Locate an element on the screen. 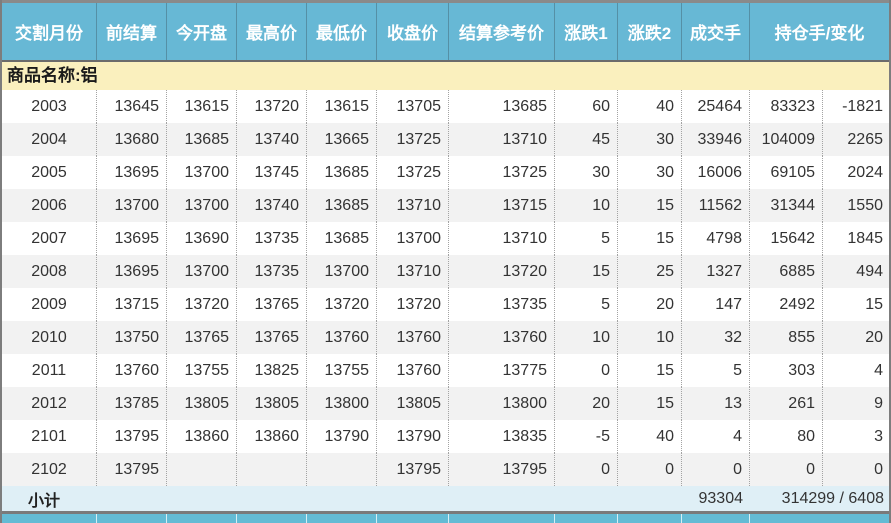  table-row: 2102 13795 13795 13795 0 0 0 0 0 is located at coordinates (445, 469).